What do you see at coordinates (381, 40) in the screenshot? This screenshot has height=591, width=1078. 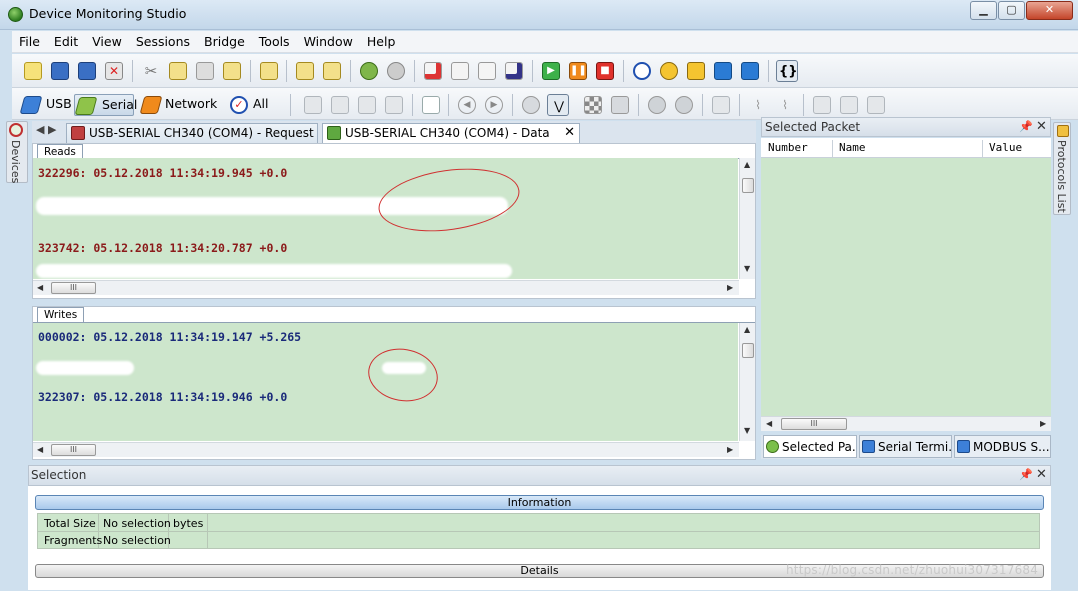 I see `menu-help: Help` at bounding box center [381, 40].